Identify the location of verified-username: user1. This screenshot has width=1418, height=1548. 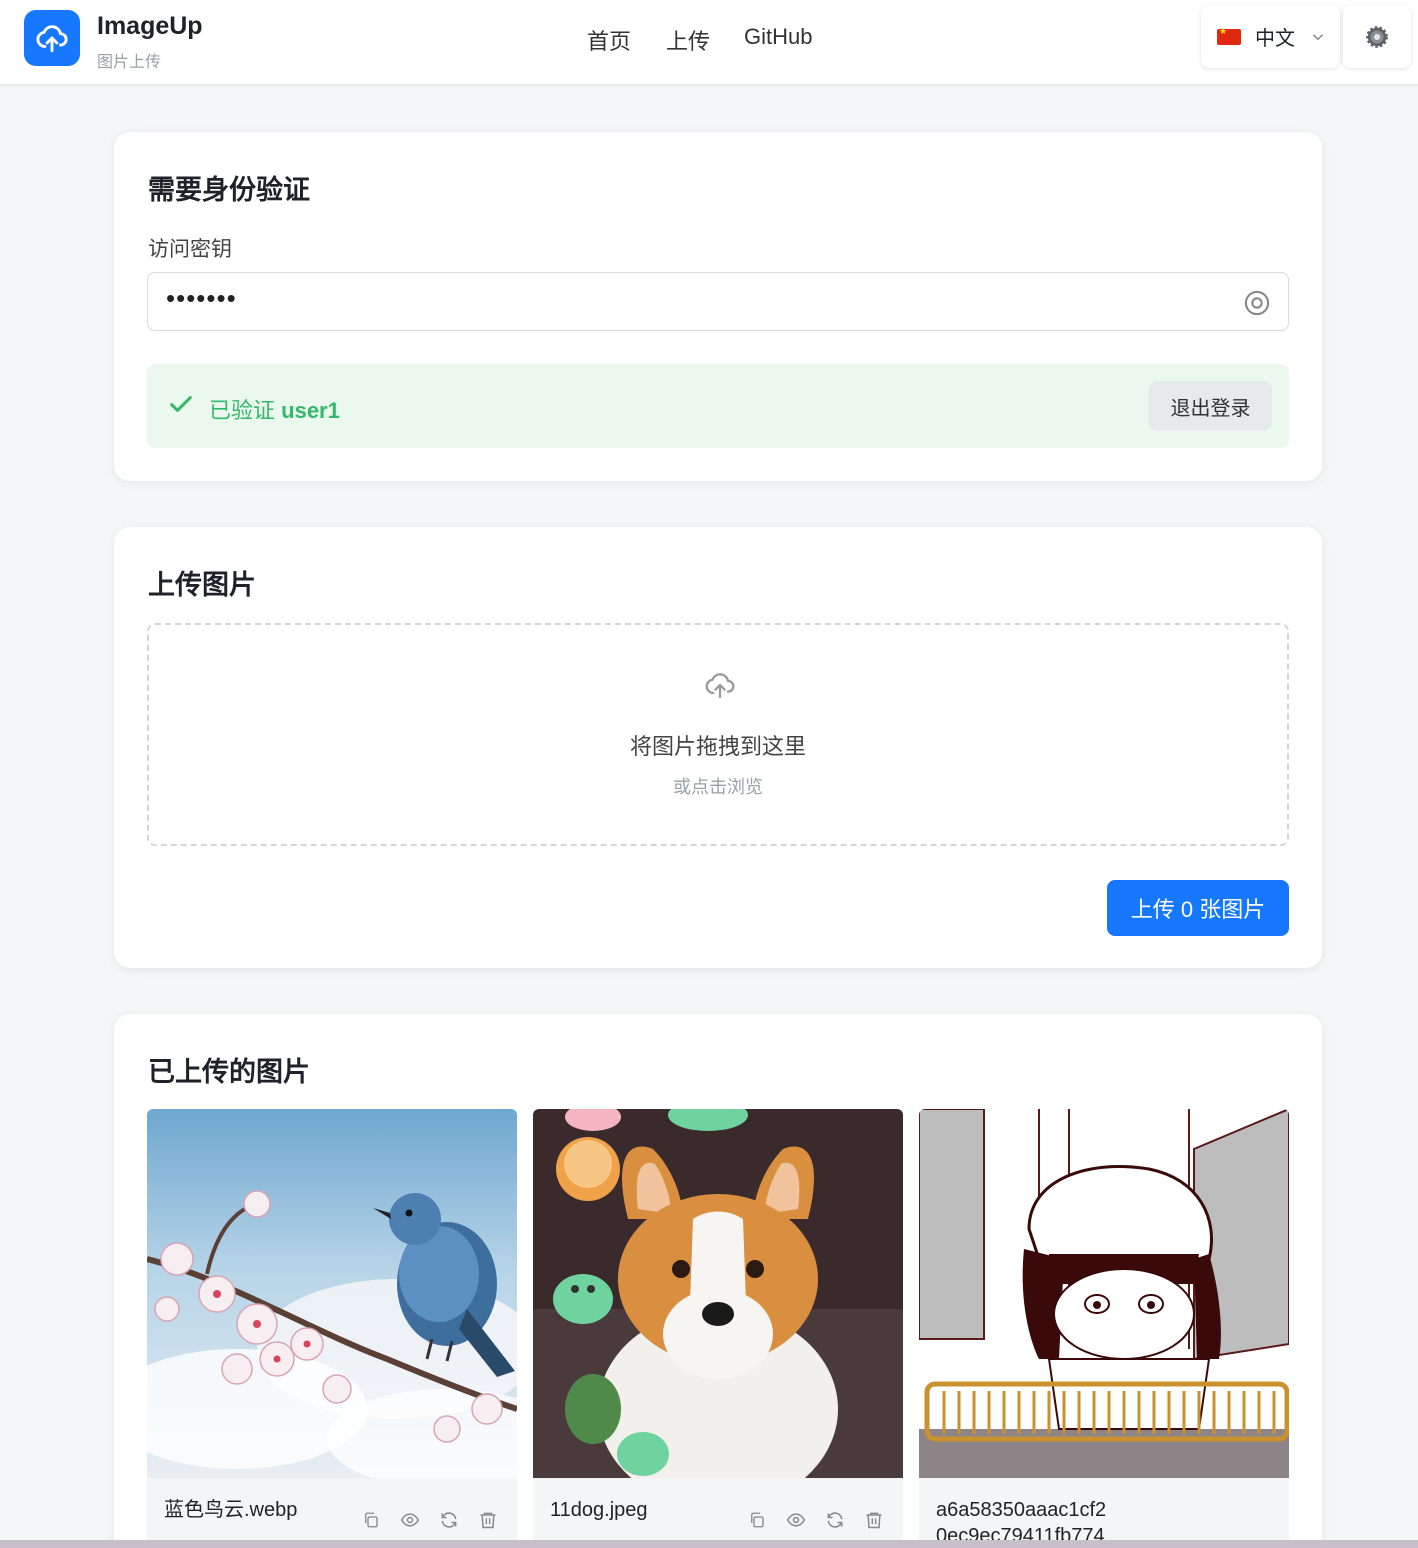
(310, 410).